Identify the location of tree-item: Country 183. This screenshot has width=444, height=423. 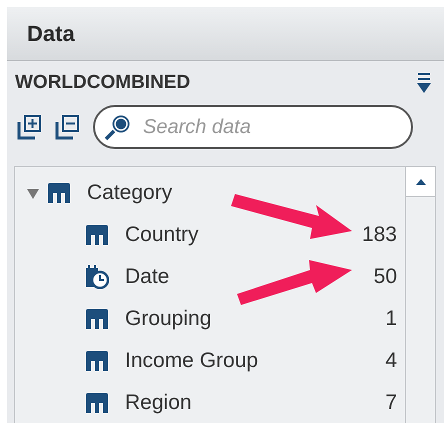
(210, 235).